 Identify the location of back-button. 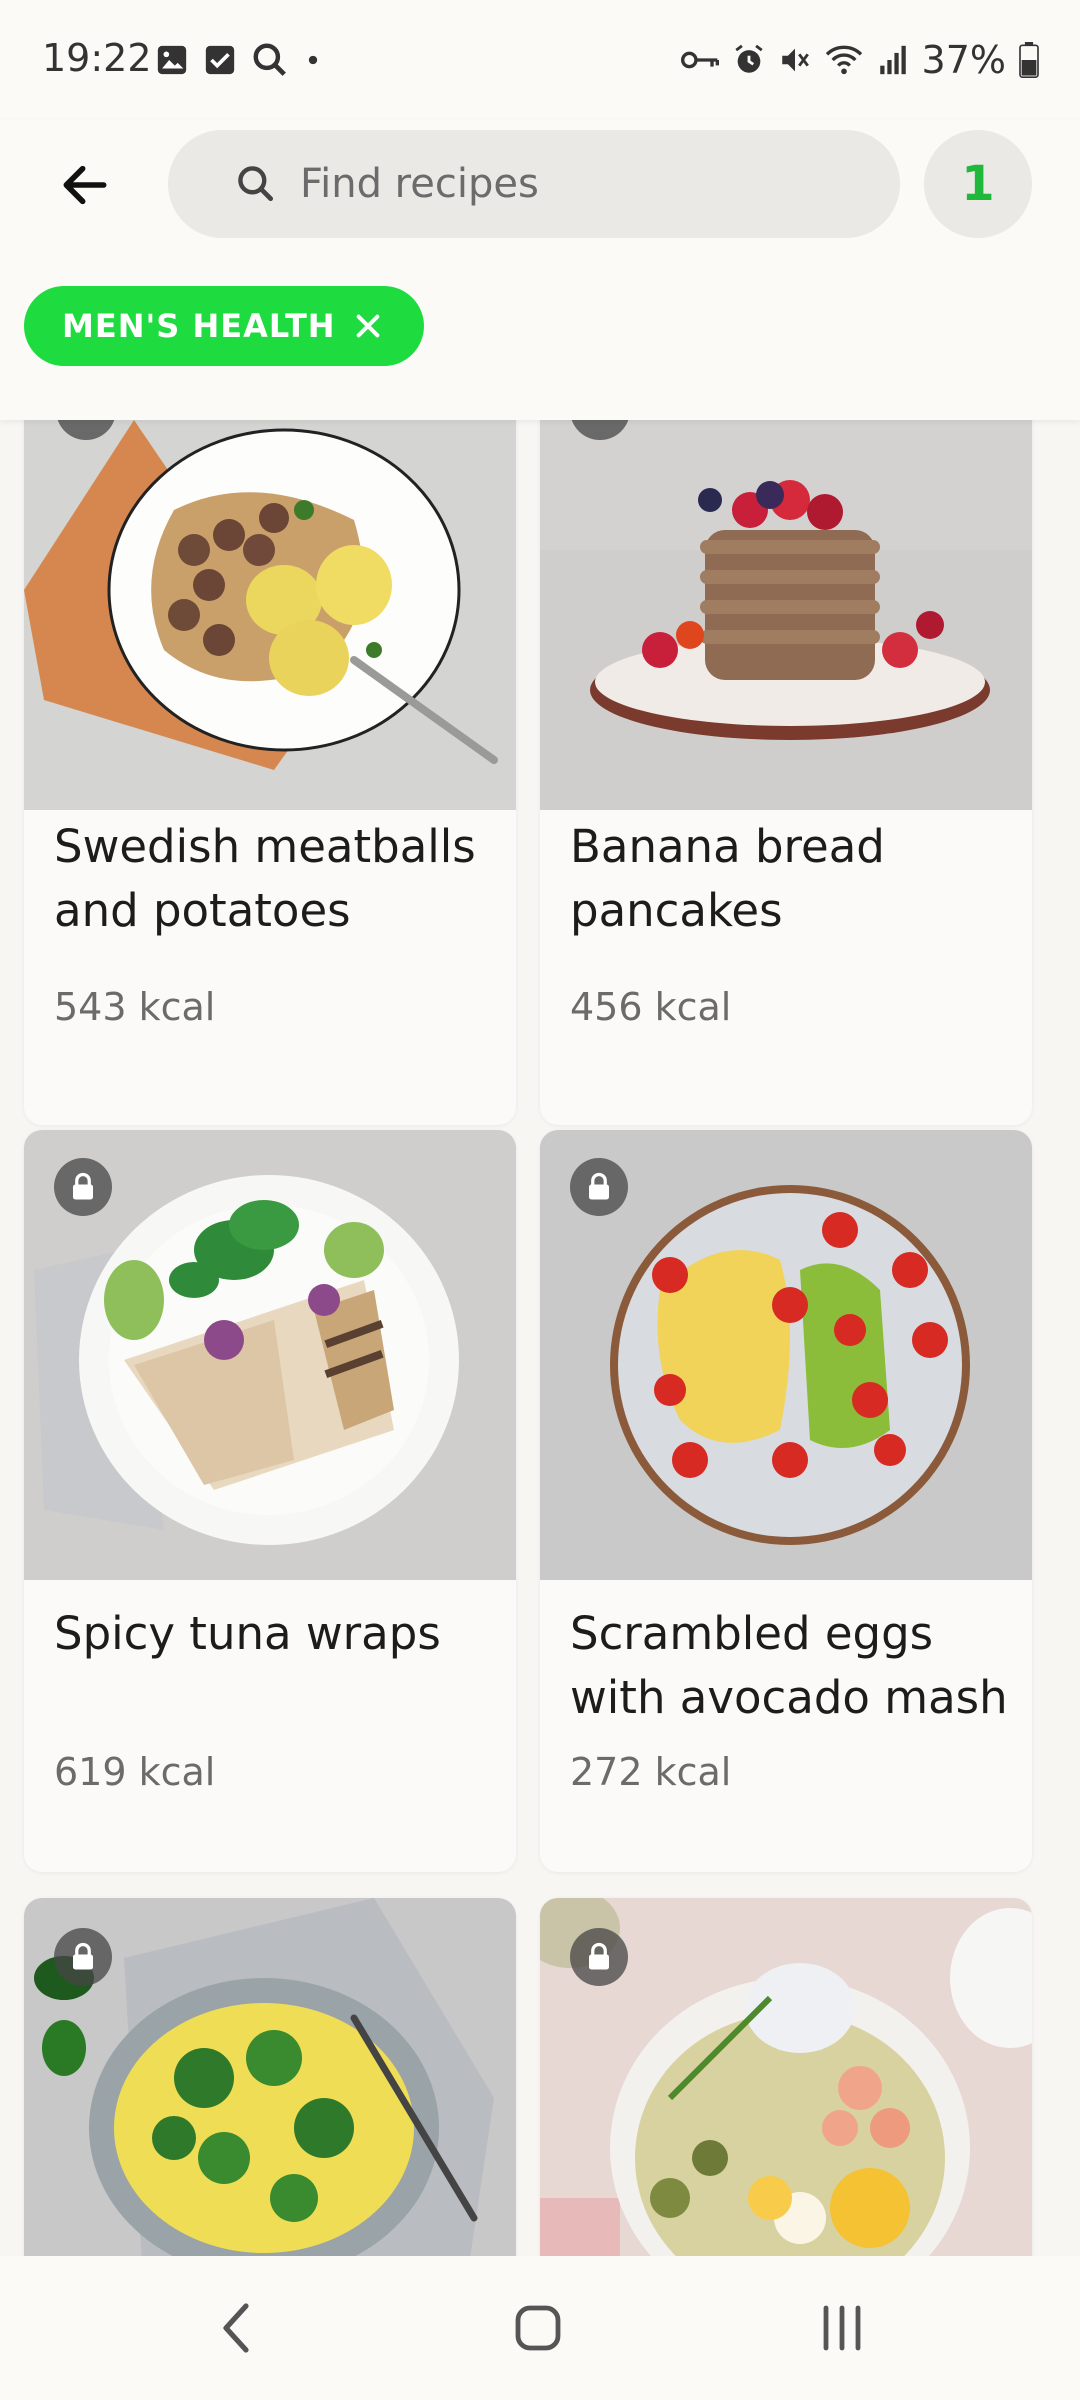
(85, 185).